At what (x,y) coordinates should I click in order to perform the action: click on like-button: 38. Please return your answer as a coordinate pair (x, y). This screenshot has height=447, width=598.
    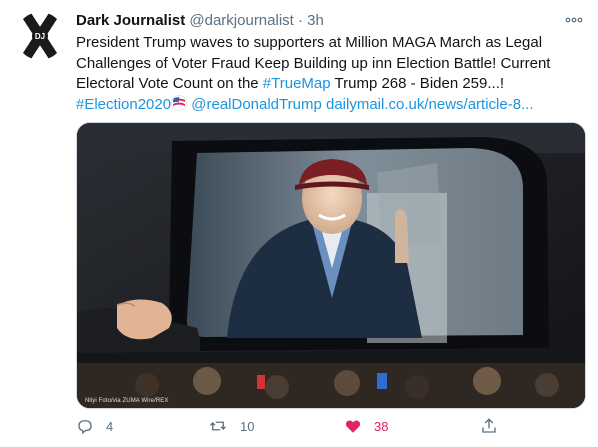
    Looking at the image, I should click on (366, 426).